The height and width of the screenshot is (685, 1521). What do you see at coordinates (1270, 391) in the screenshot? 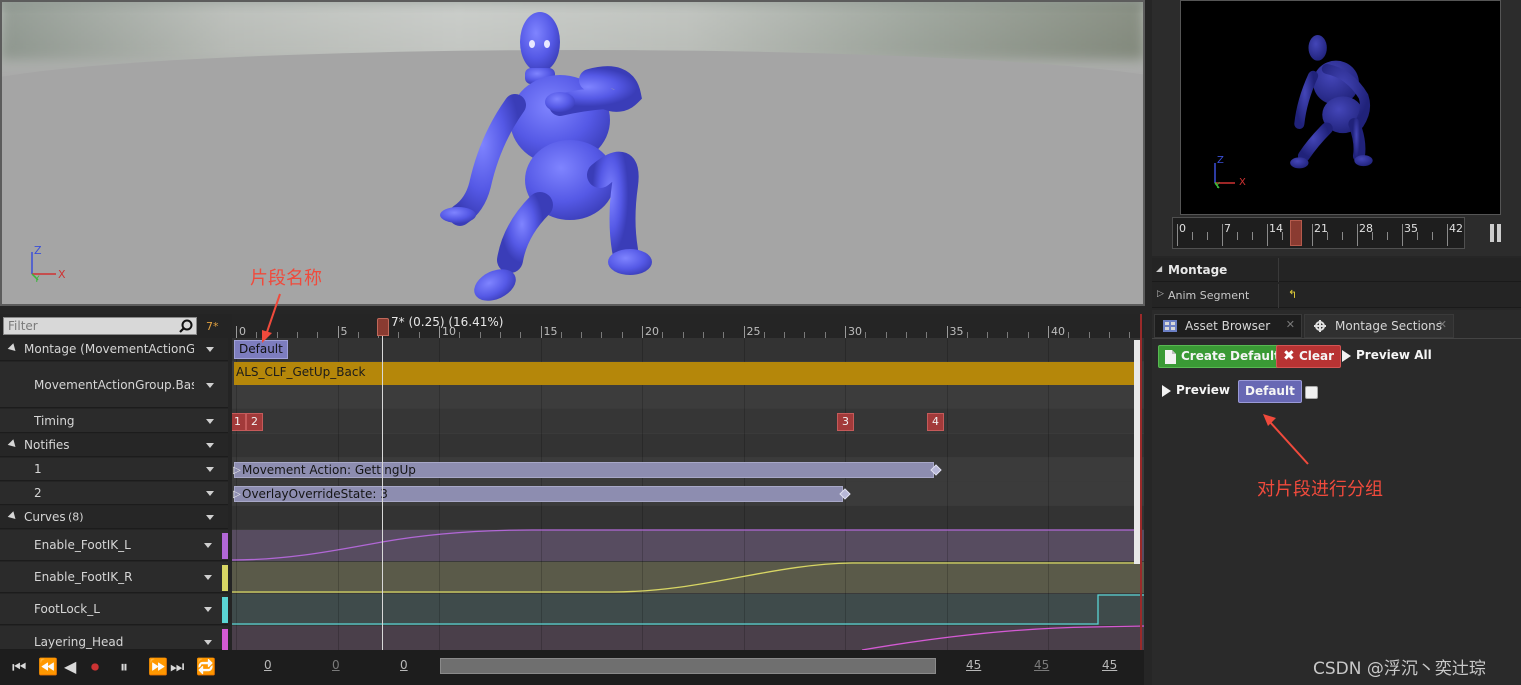
I see `section-default-chip: Default` at bounding box center [1270, 391].